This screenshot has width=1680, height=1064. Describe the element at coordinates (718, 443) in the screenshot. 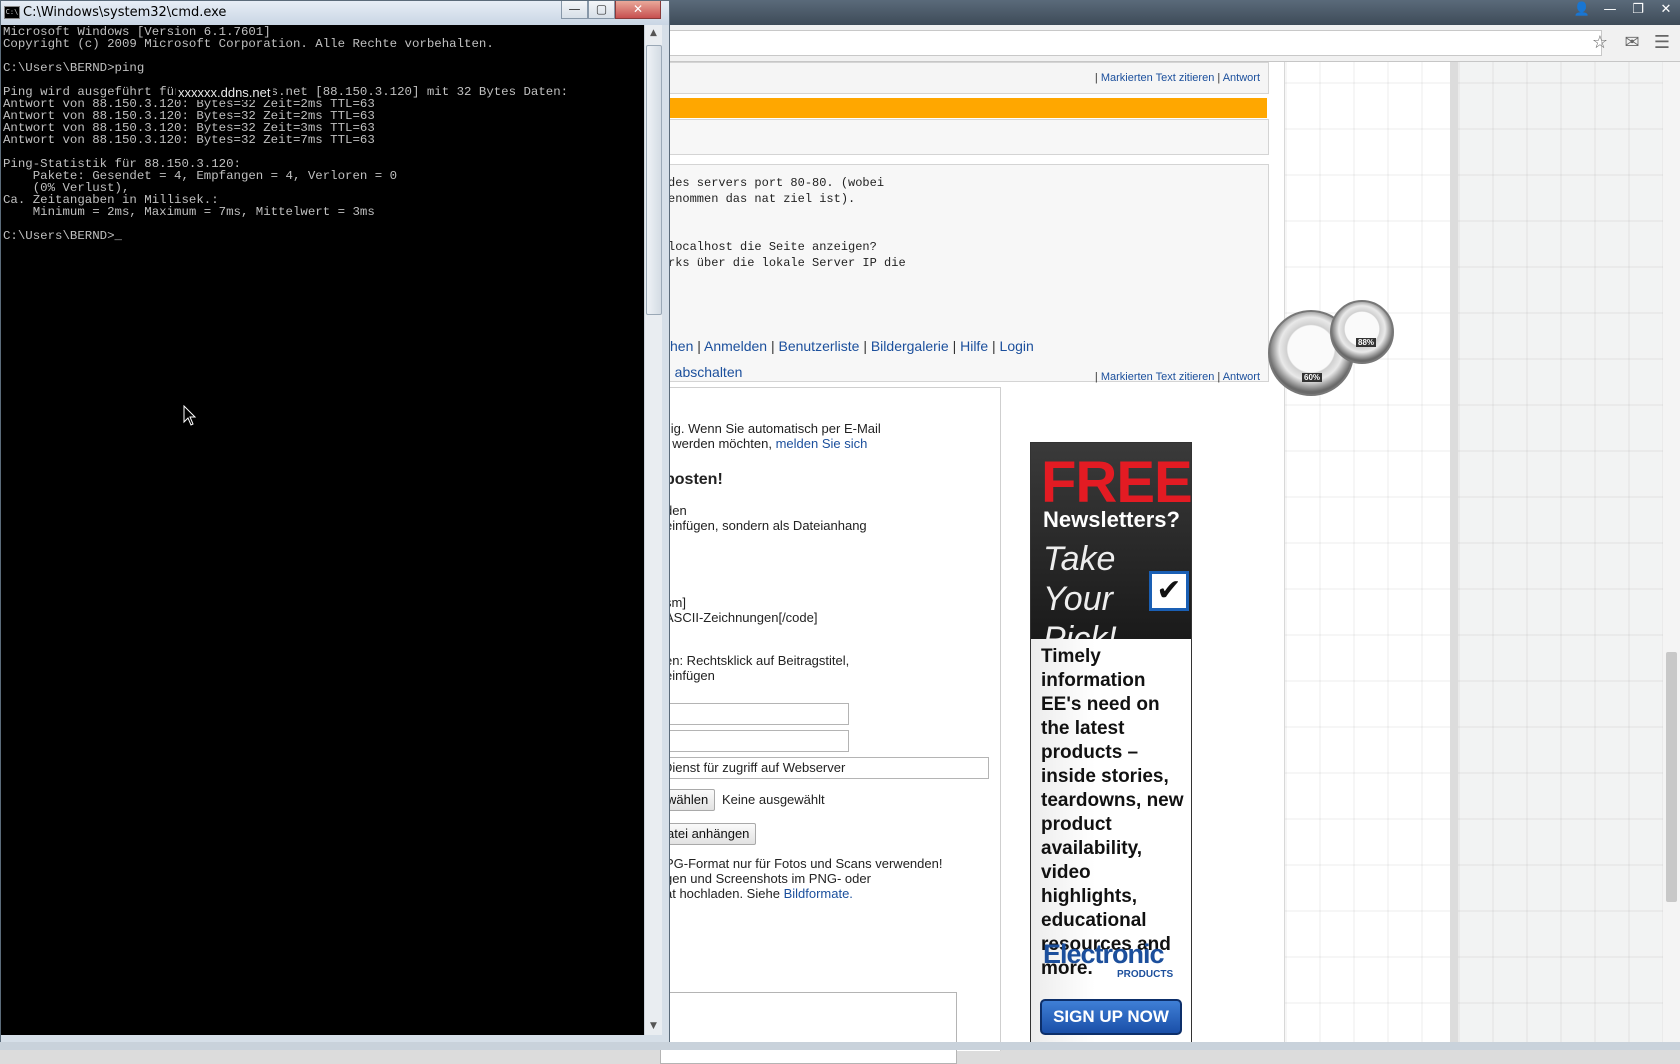

I see `notify-text-part: t werden möchten,` at that location.